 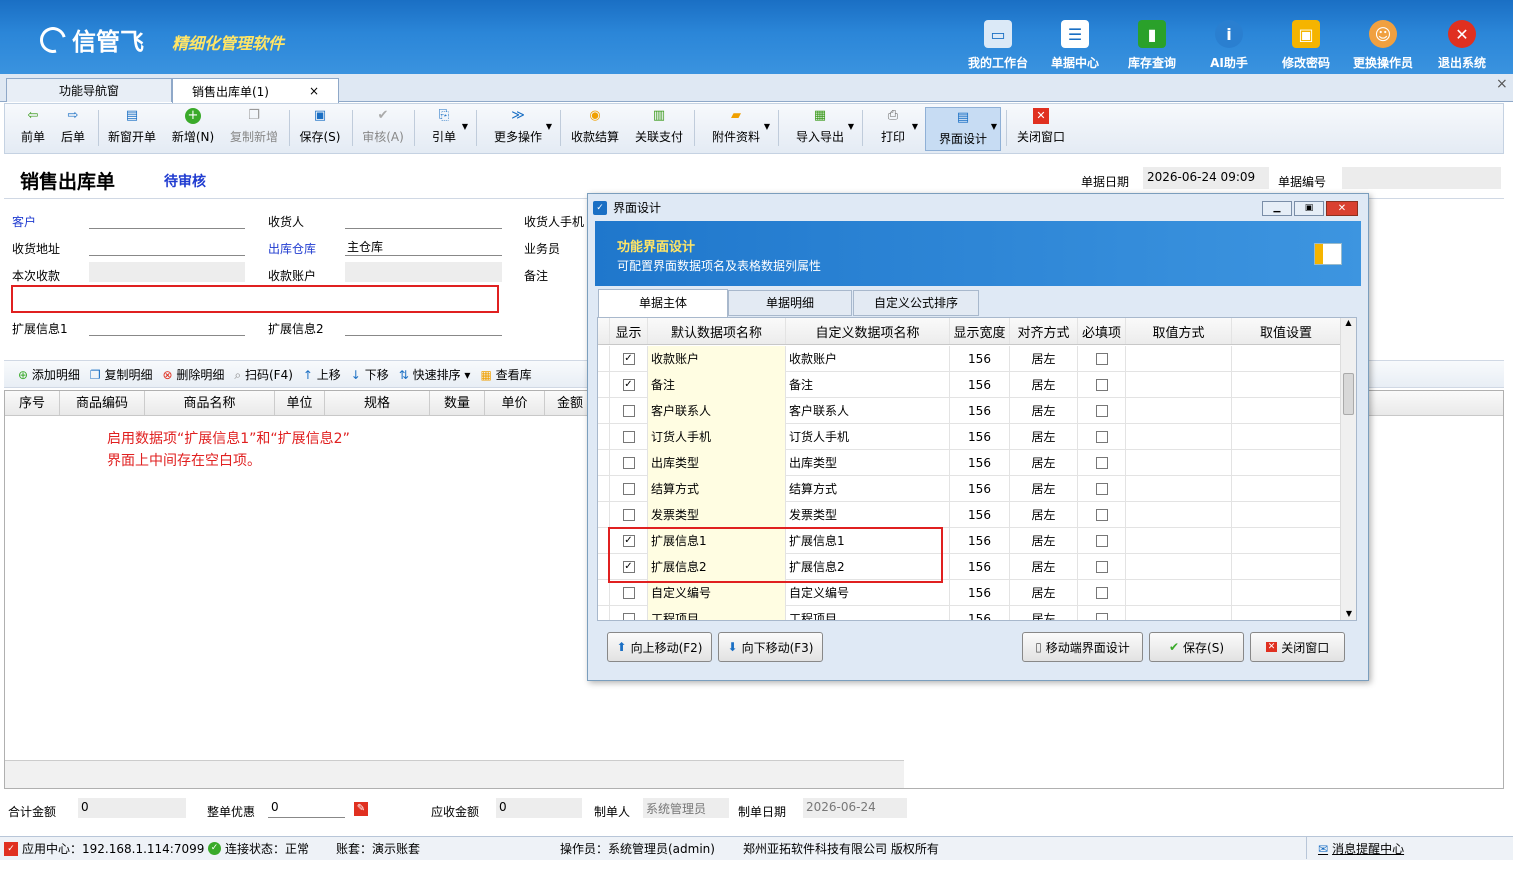 I want to click on tab-doc-main: 单据主体, so click(x=663, y=303).